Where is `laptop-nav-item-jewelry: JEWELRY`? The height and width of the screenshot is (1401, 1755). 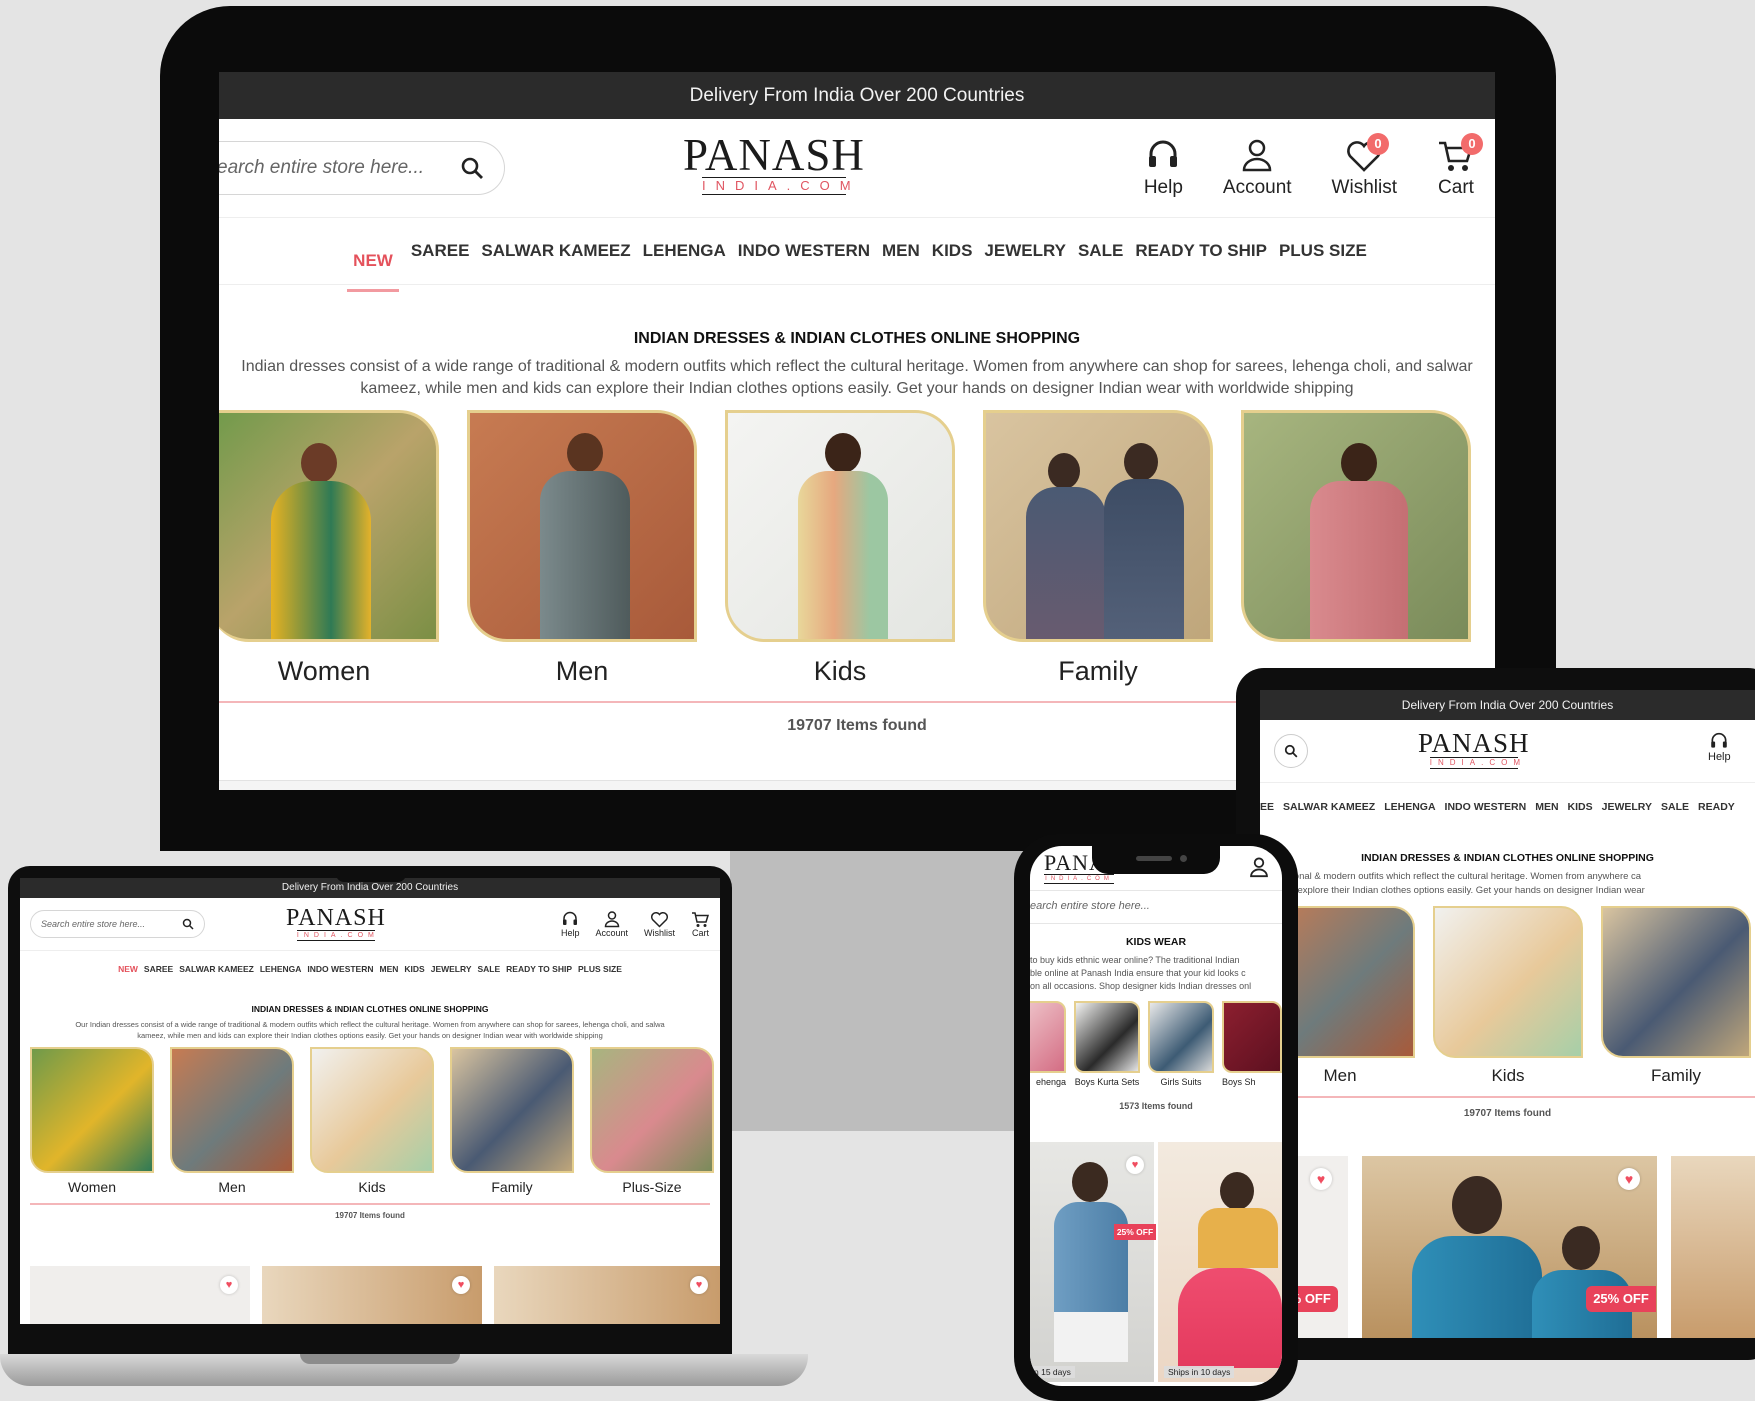
laptop-nav-item-jewelry: JEWELRY is located at coordinates (451, 969).